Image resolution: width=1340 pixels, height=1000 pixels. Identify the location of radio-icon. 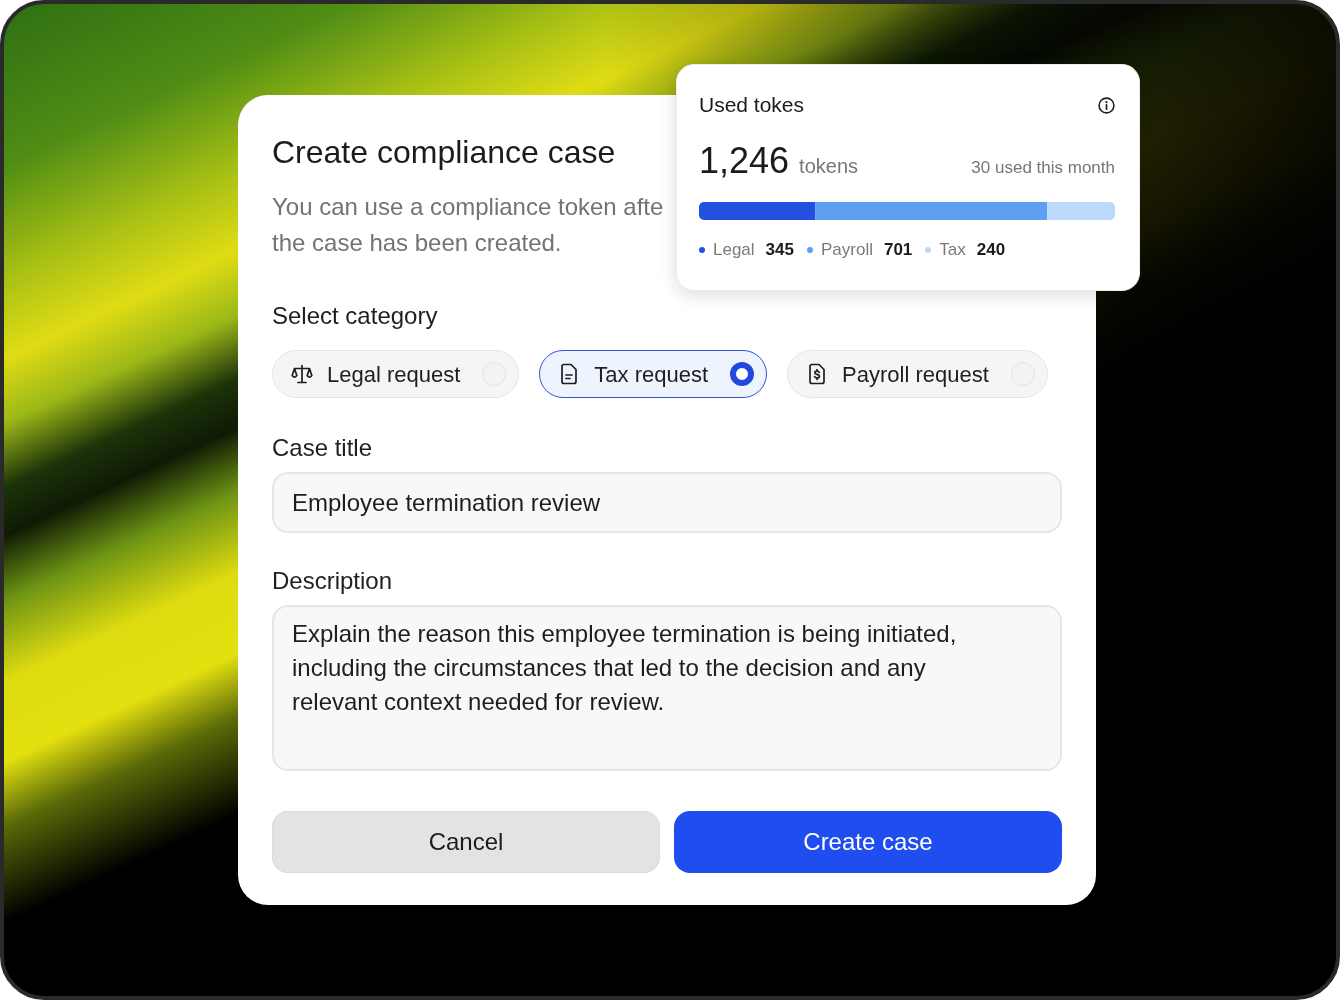
(742, 374).